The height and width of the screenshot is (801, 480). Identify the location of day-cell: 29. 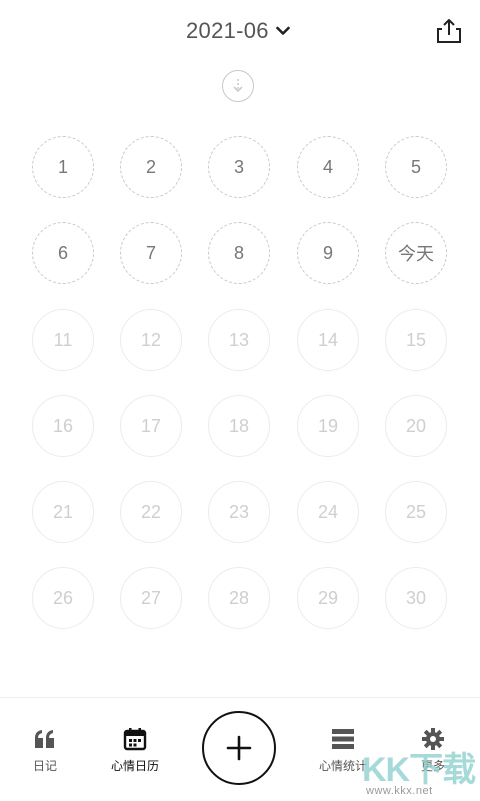
(328, 598).